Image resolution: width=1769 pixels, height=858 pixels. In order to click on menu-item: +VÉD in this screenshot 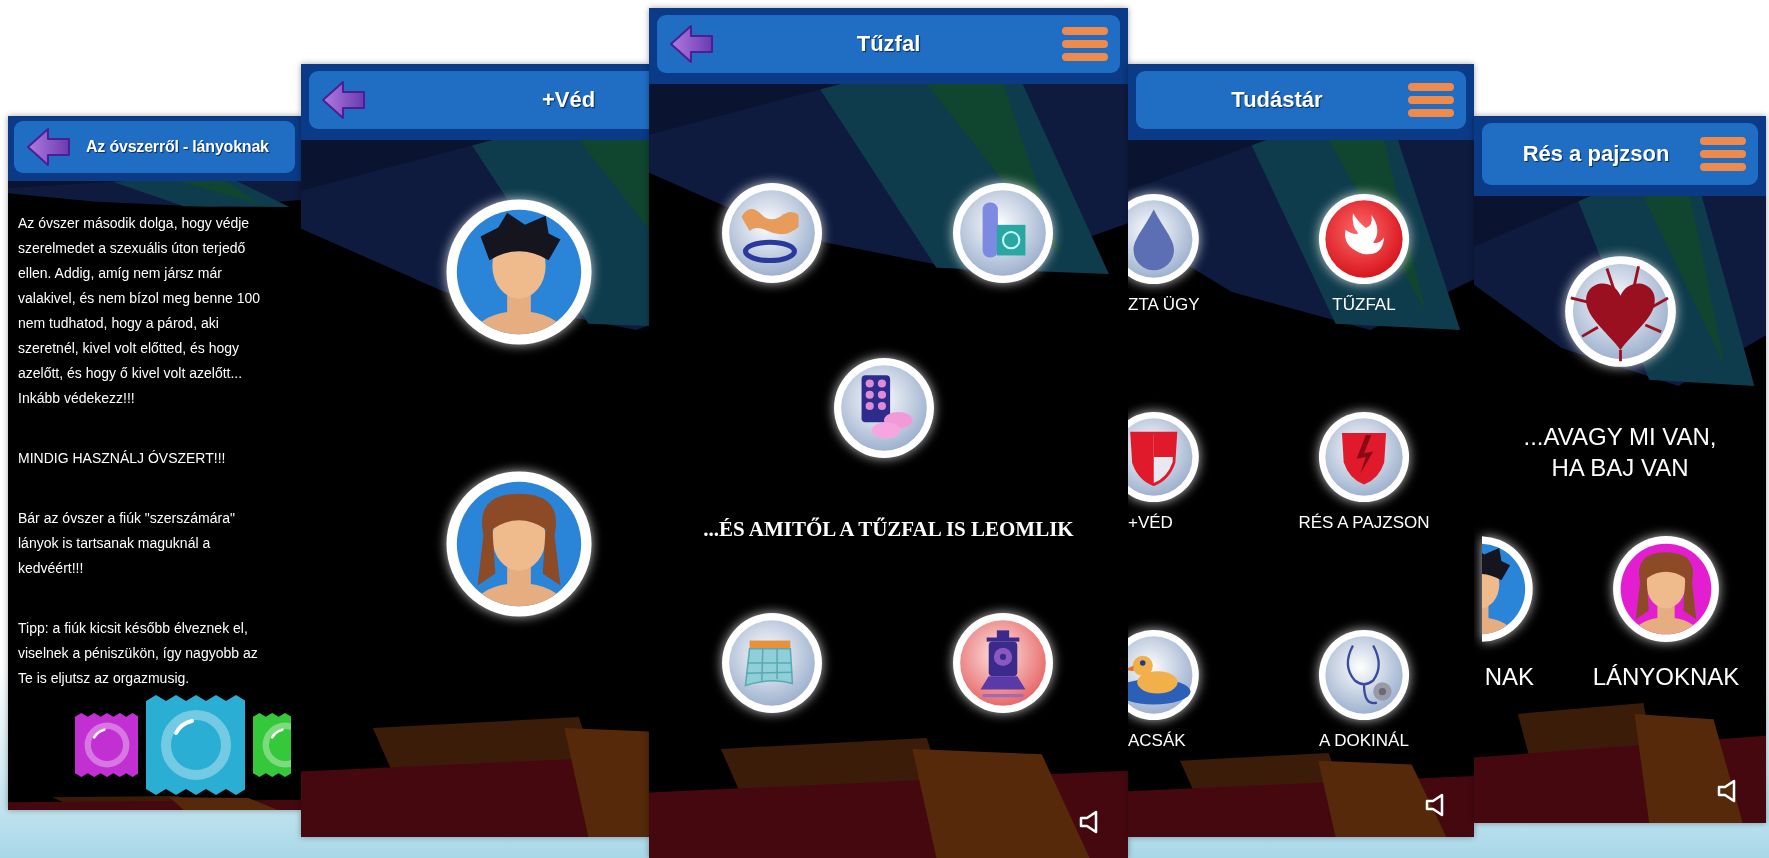, I will do `click(1168, 472)`.